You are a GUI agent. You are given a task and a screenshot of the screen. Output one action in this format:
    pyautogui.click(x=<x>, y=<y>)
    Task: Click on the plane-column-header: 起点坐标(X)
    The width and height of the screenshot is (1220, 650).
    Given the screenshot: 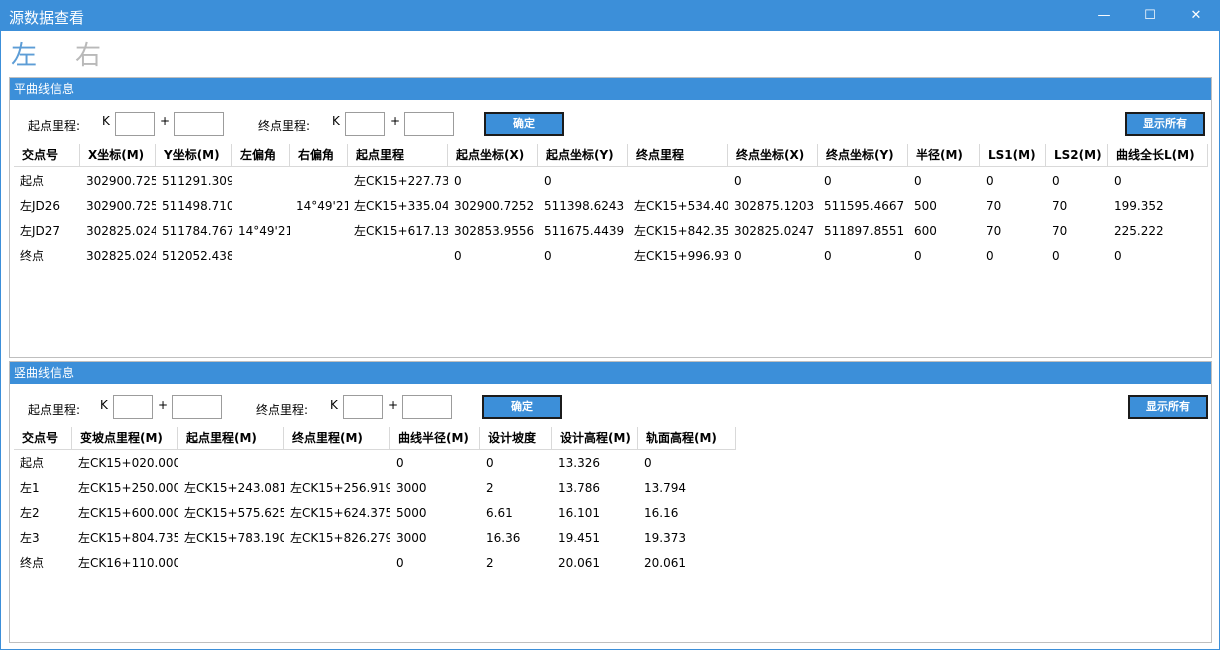 What is the action you would take?
    pyautogui.click(x=493, y=155)
    